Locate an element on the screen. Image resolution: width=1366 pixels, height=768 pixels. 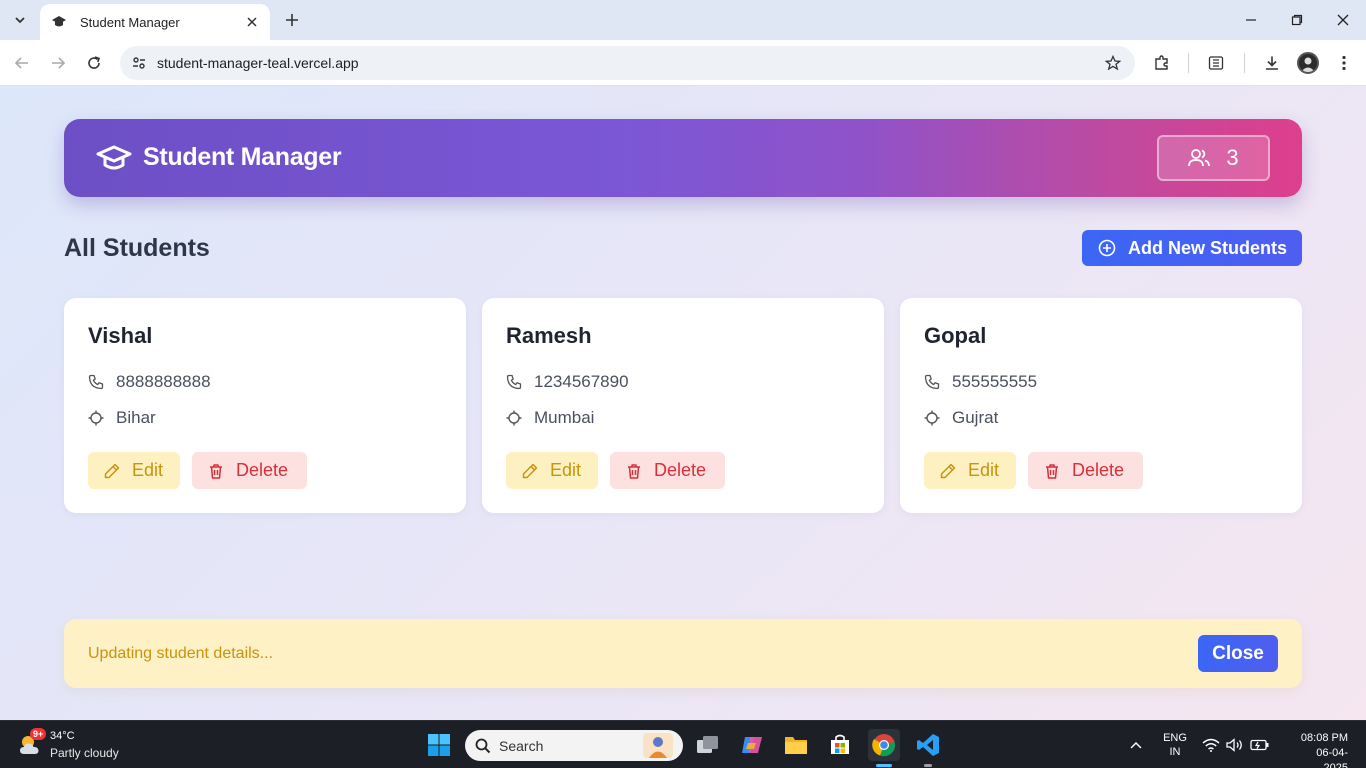
address-bar: student-manager-teal.vercel.app is located at coordinates (627, 63).